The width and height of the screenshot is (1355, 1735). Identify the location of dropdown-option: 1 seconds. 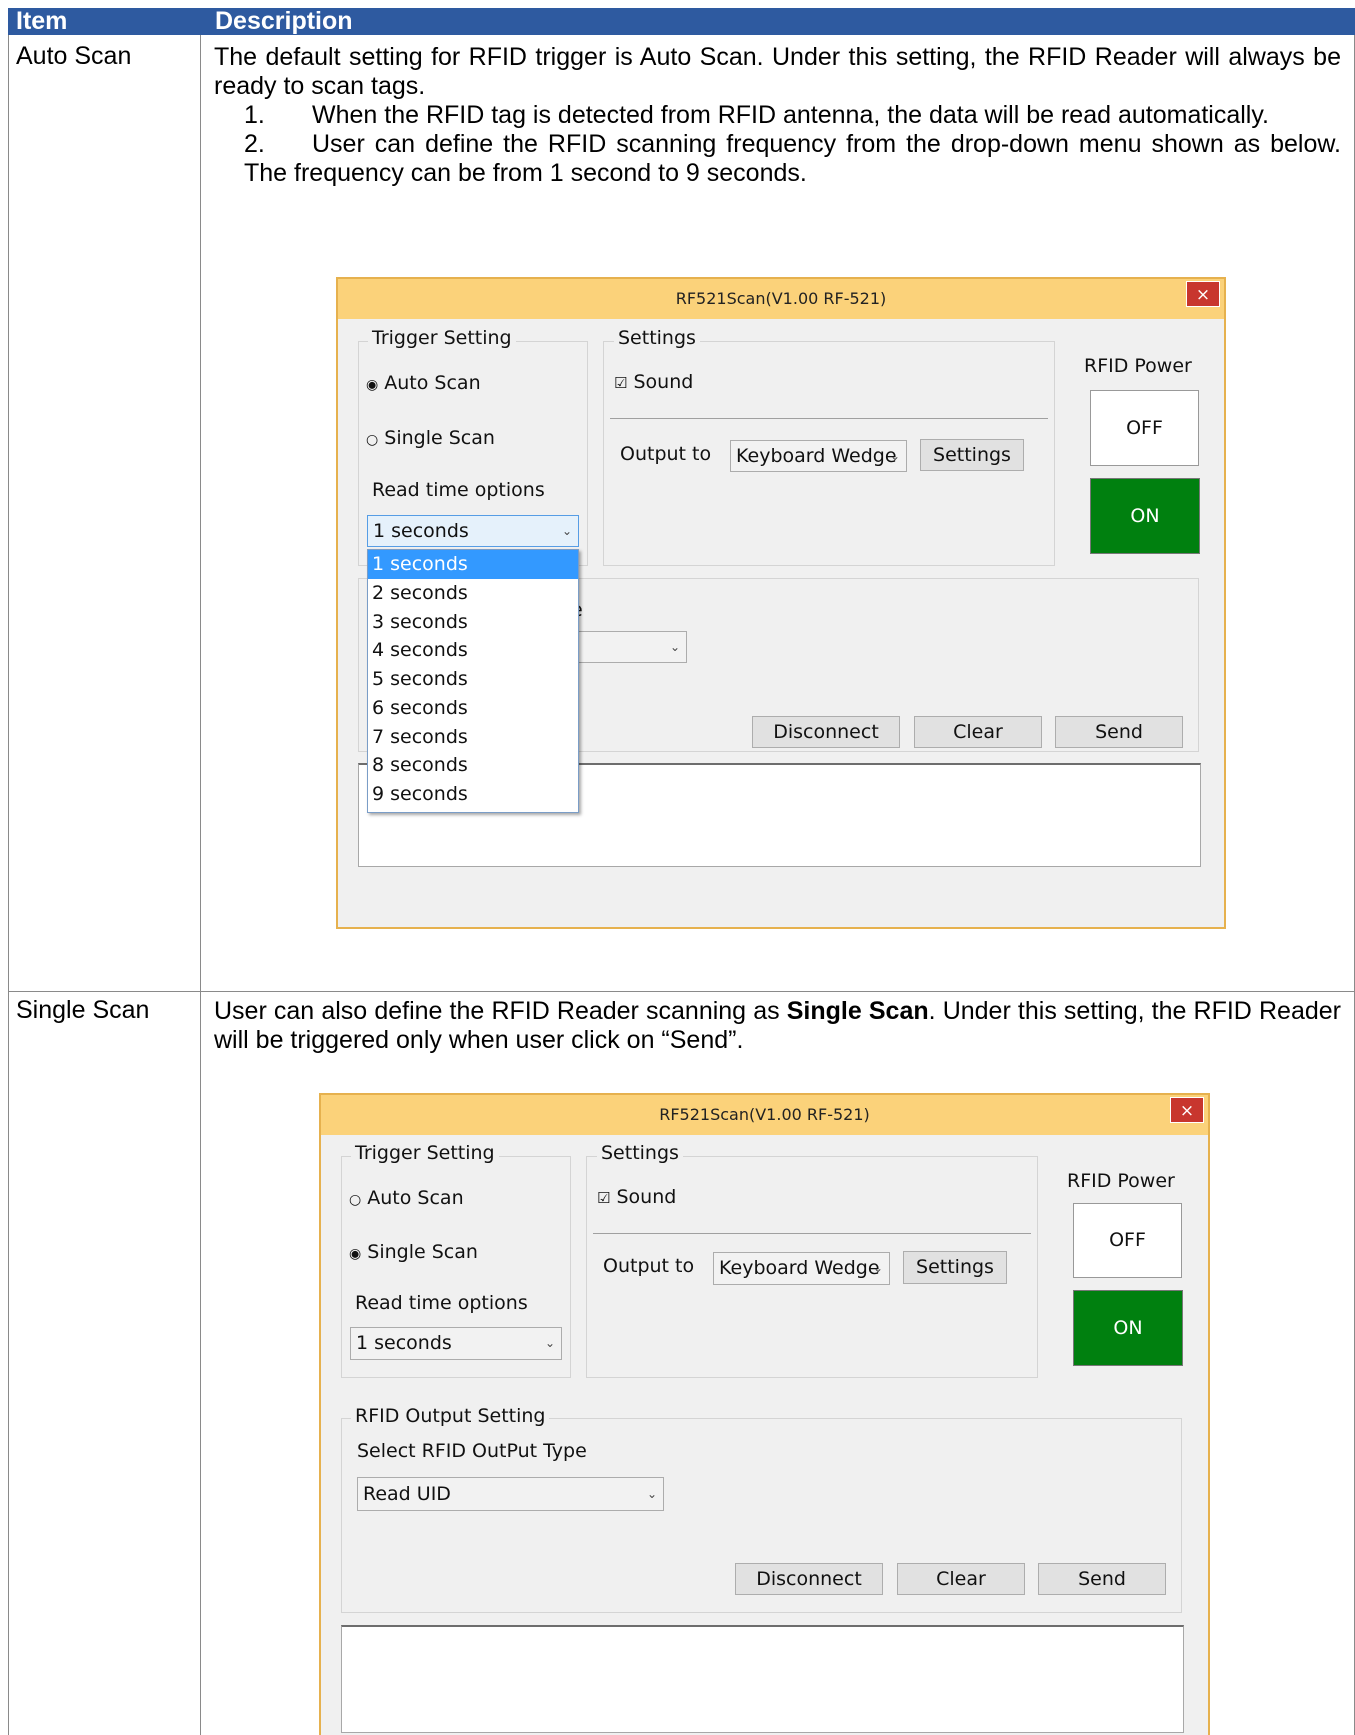
(473, 564).